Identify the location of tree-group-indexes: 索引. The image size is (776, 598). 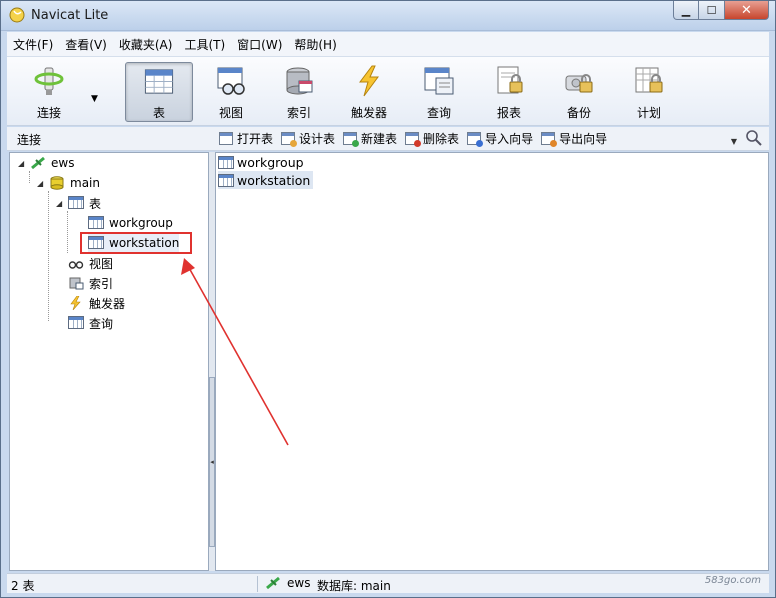
(90, 283).